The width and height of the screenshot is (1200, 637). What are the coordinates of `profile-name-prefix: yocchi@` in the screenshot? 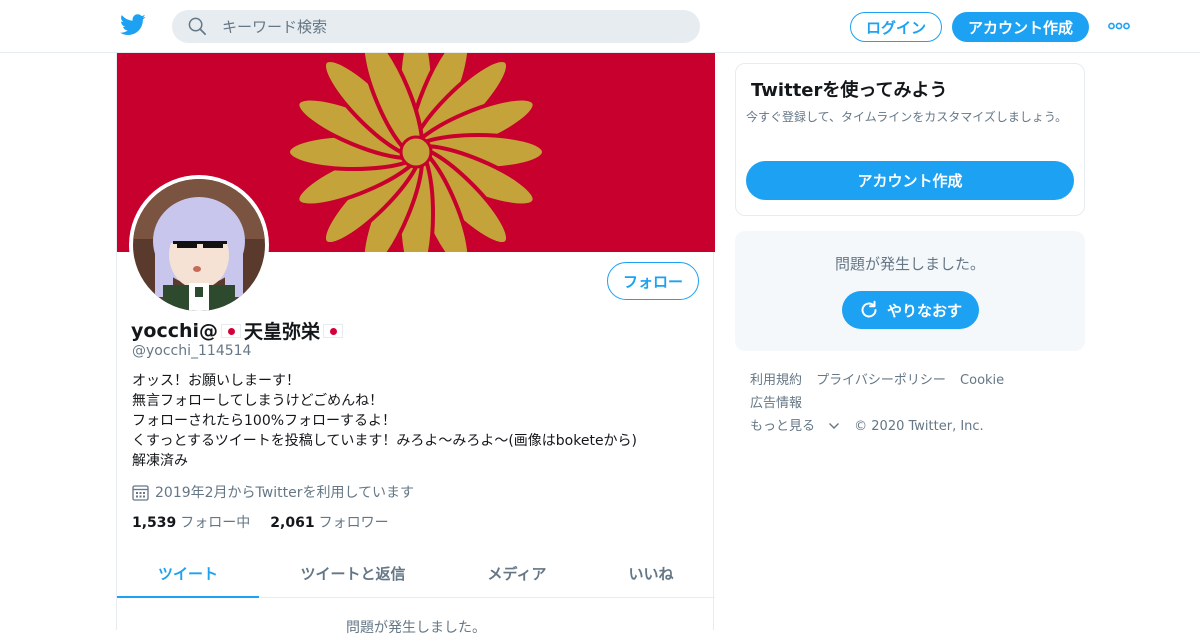 It's located at (175, 330).